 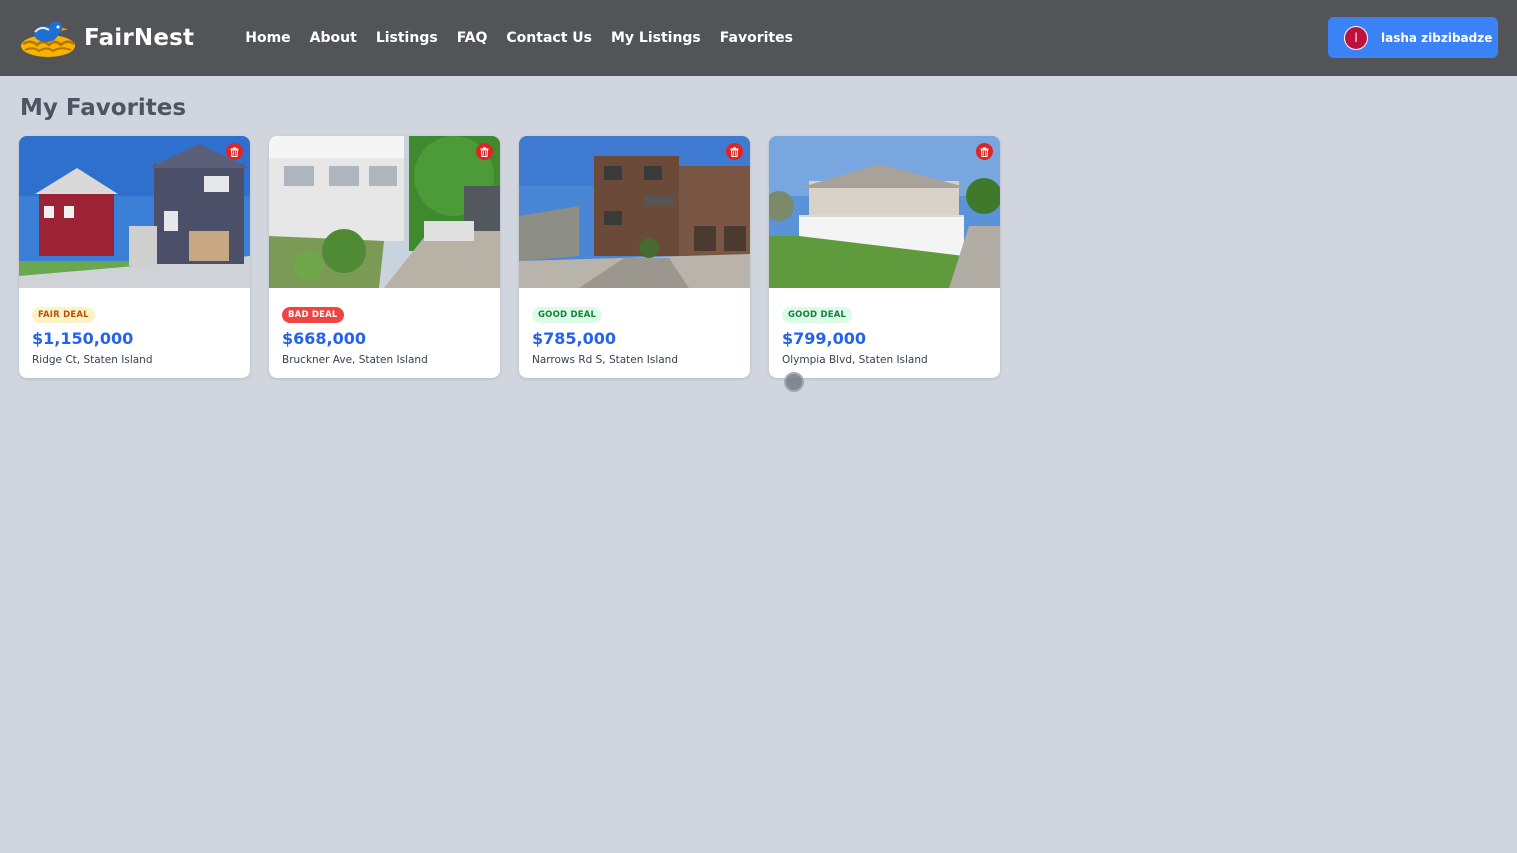 What do you see at coordinates (549, 38) in the screenshot?
I see `nav-contact-us: Contact Us` at bounding box center [549, 38].